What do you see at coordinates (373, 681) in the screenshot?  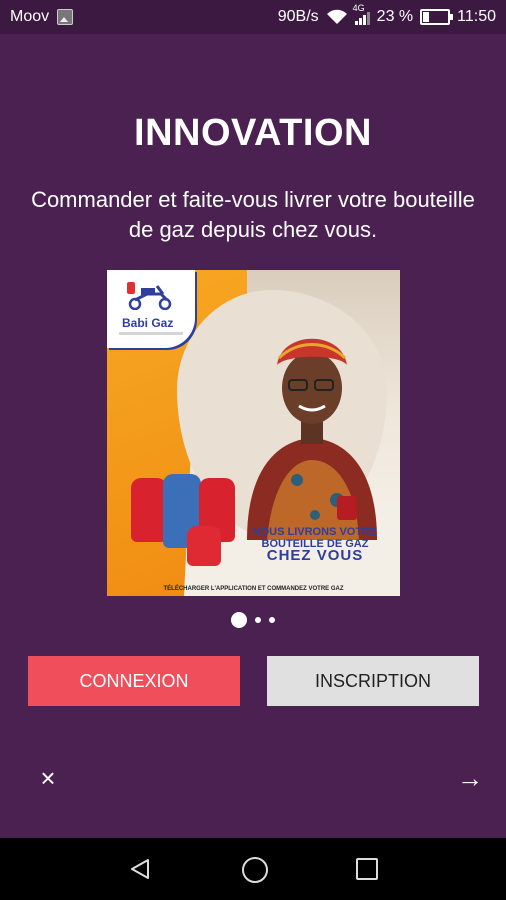 I see `signup-button: INSCRIPTION` at bounding box center [373, 681].